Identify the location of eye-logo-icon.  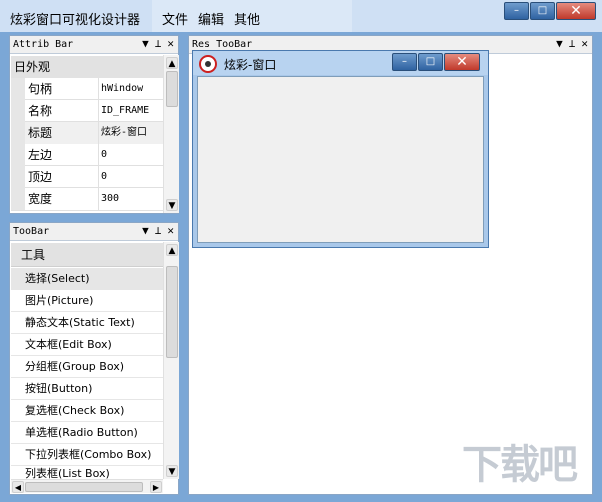
(208, 64).